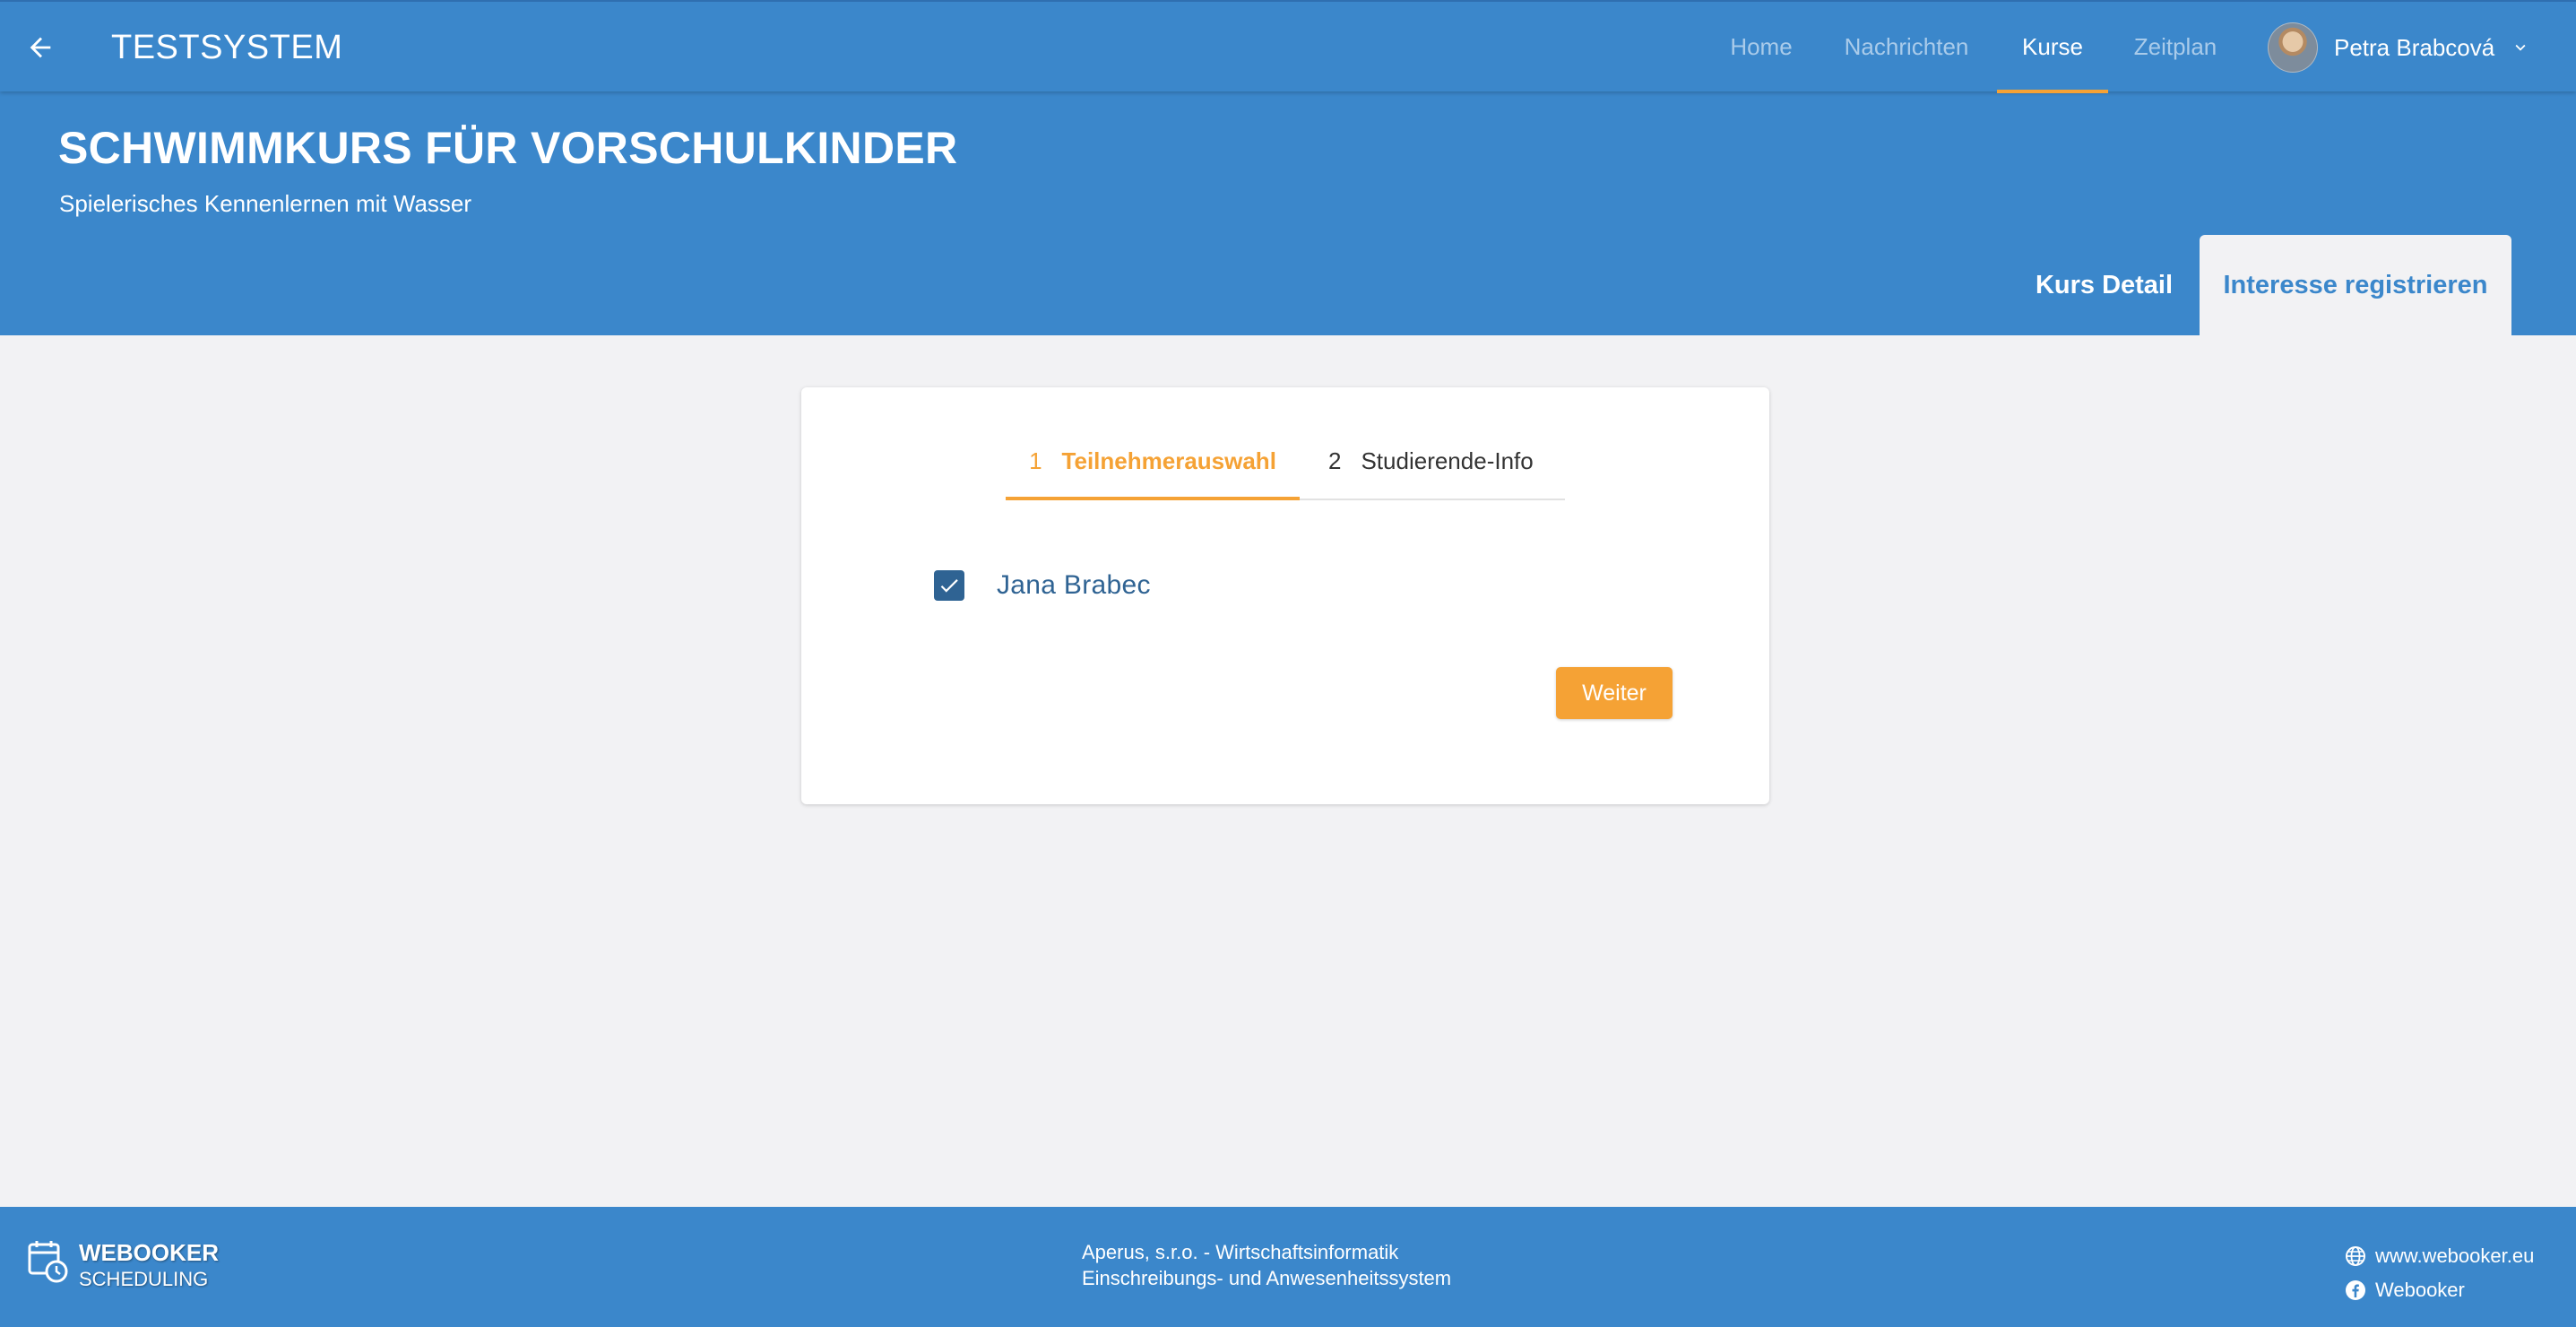 This screenshot has width=2576, height=1327. I want to click on nav-active-indicator, so click(2052, 91).